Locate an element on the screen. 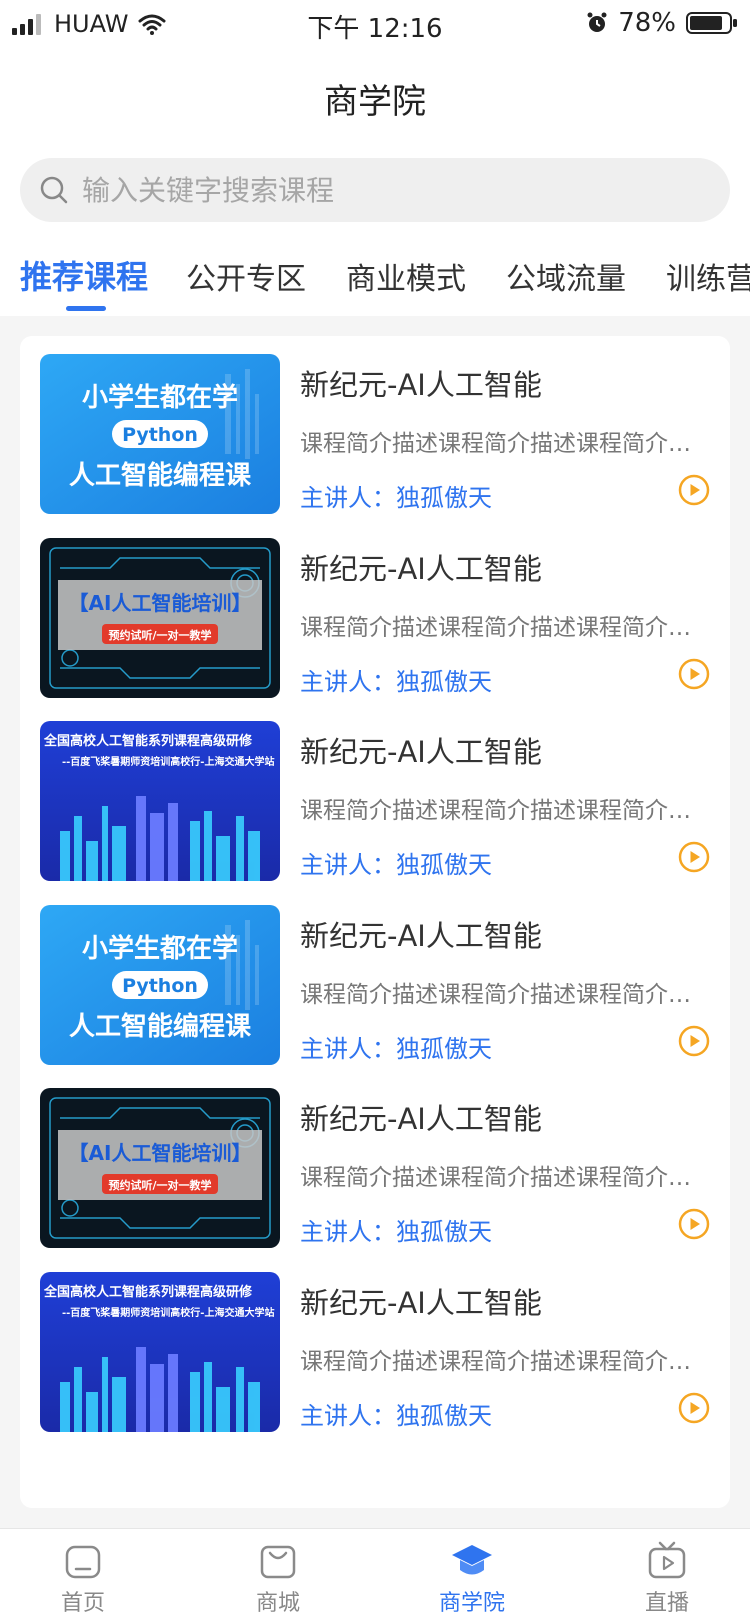  tab-public-zone: 公开专区 is located at coordinates (246, 276).